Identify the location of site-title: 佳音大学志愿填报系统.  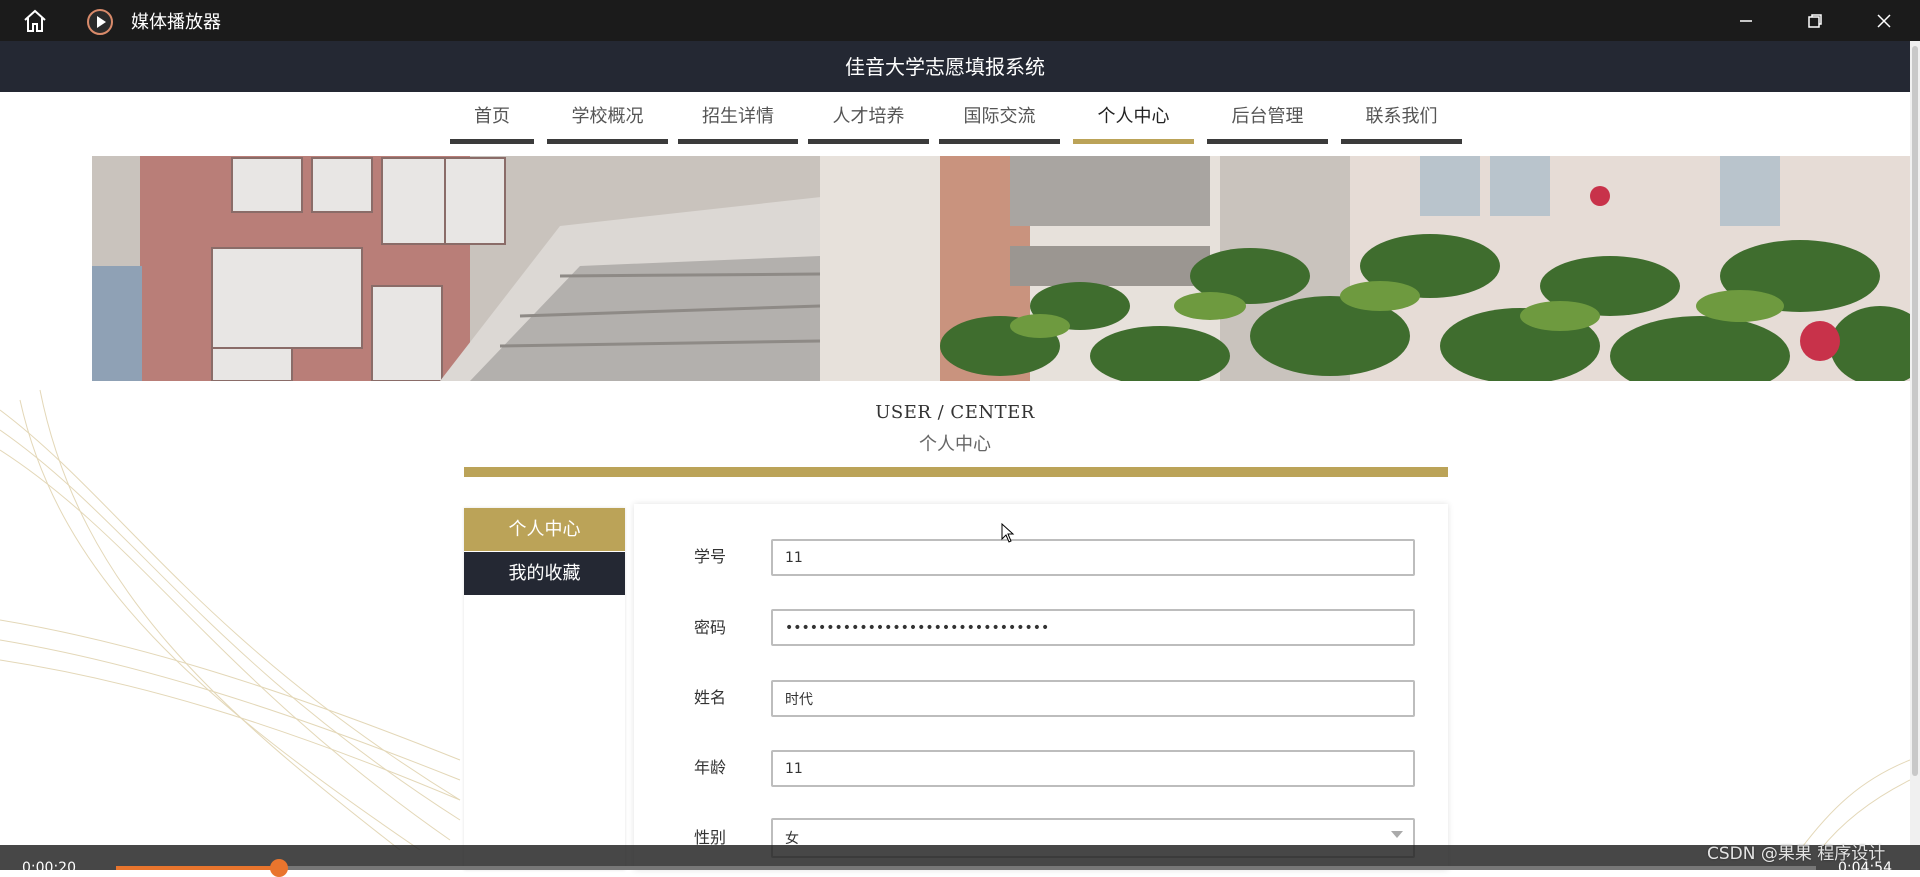
(945, 67).